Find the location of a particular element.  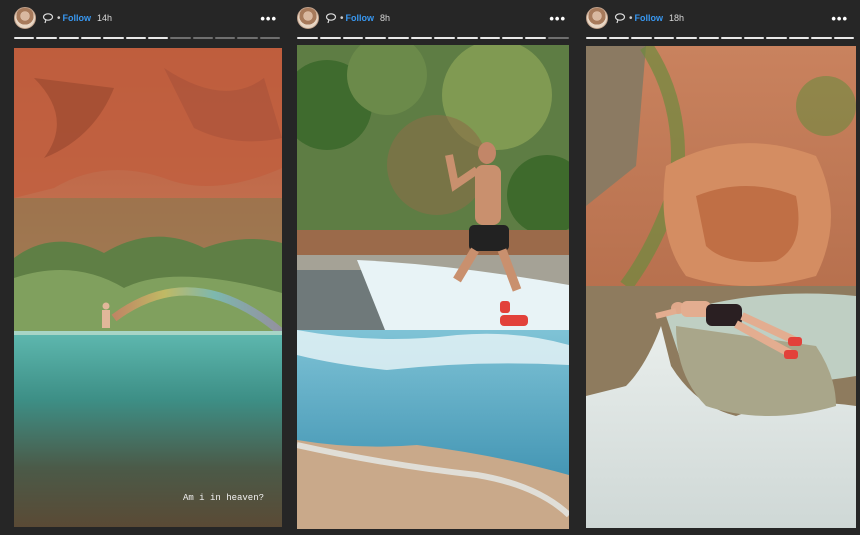

story-header: • Follow 8h ••• is located at coordinates (433, 18).